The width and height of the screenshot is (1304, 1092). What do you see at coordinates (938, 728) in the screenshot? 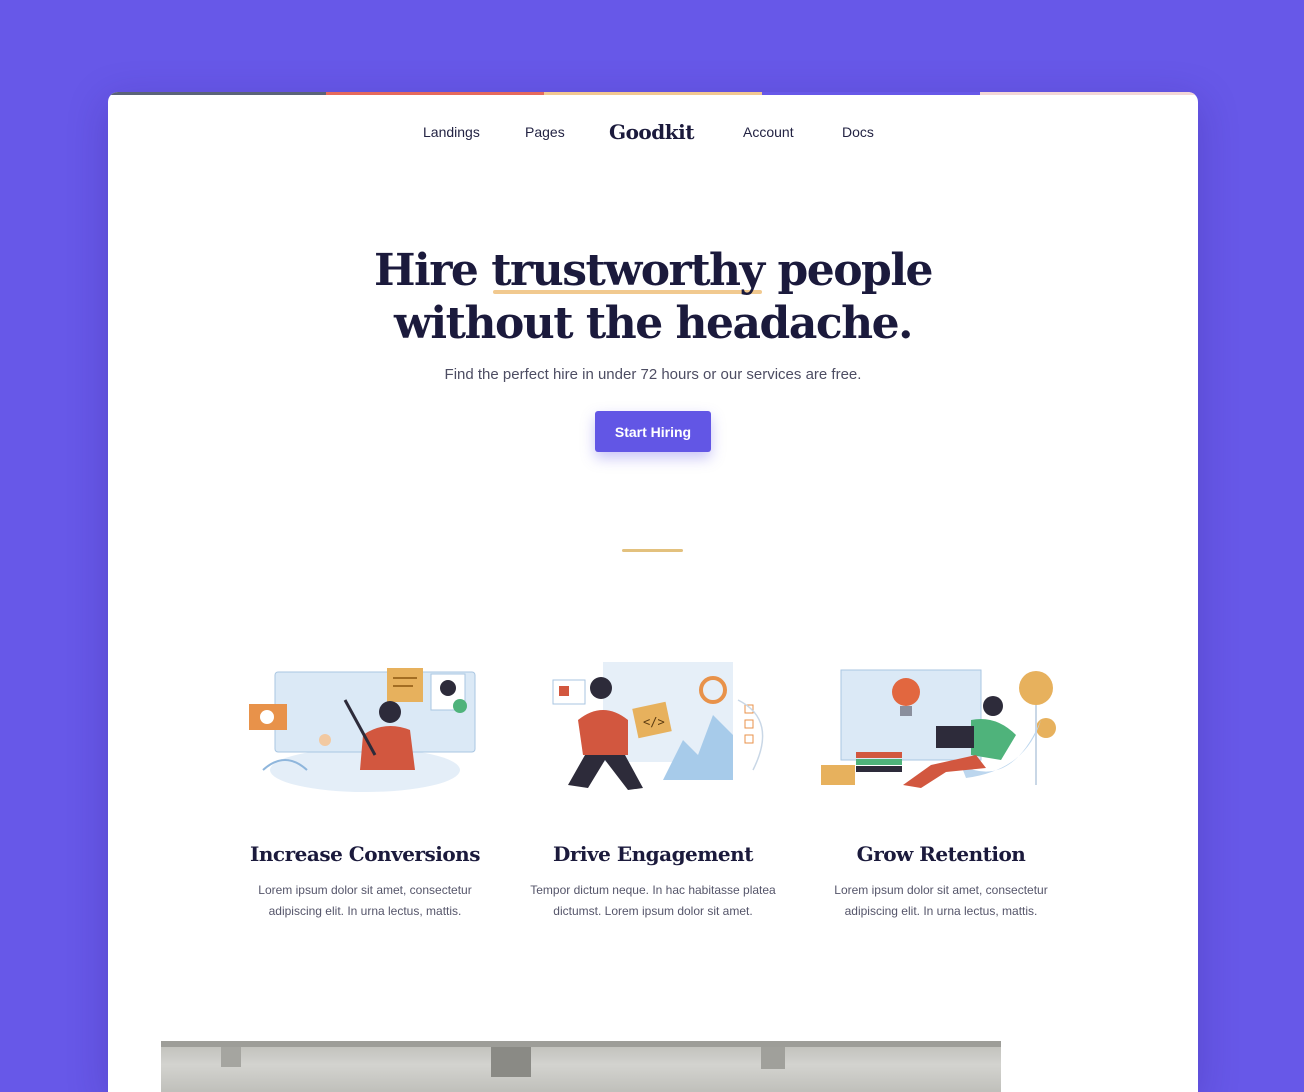
I see `relaxing-laptop-illustration` at bounding box center [938, 728].